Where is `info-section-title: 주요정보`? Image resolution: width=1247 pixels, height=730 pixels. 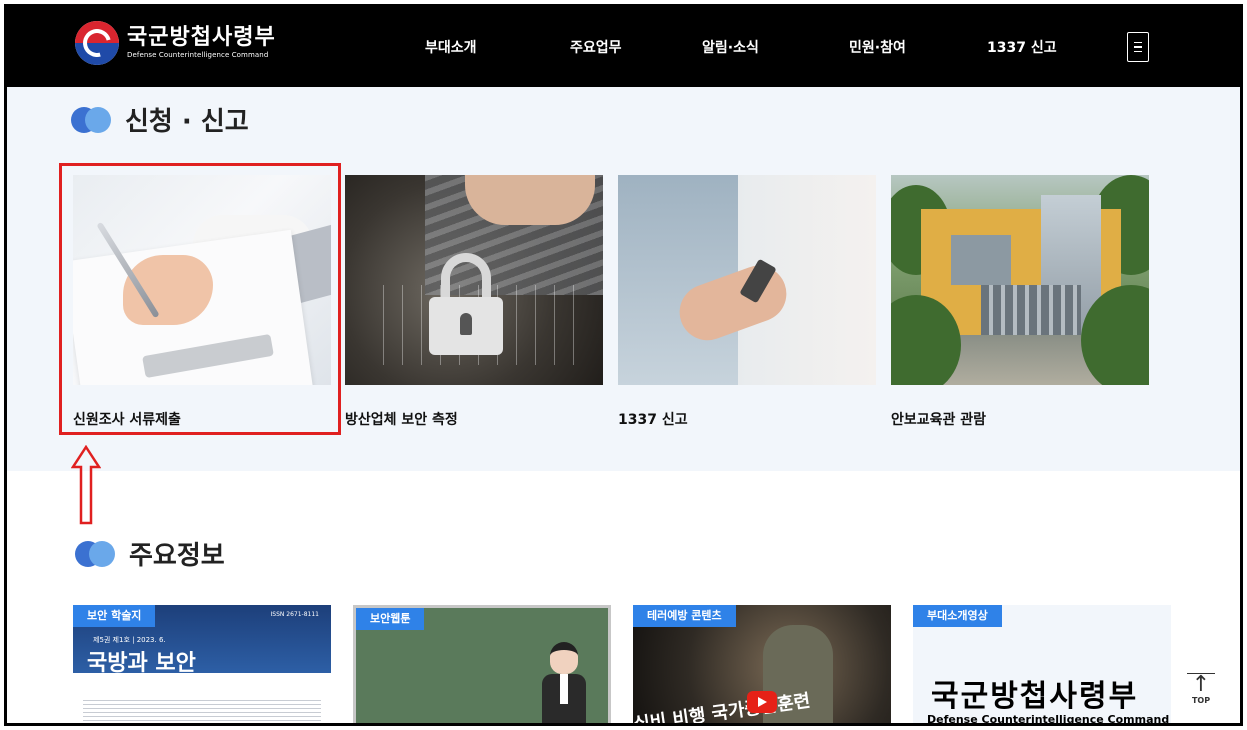 info-section-title: 주요정보 is located at coordinates (150, 553).